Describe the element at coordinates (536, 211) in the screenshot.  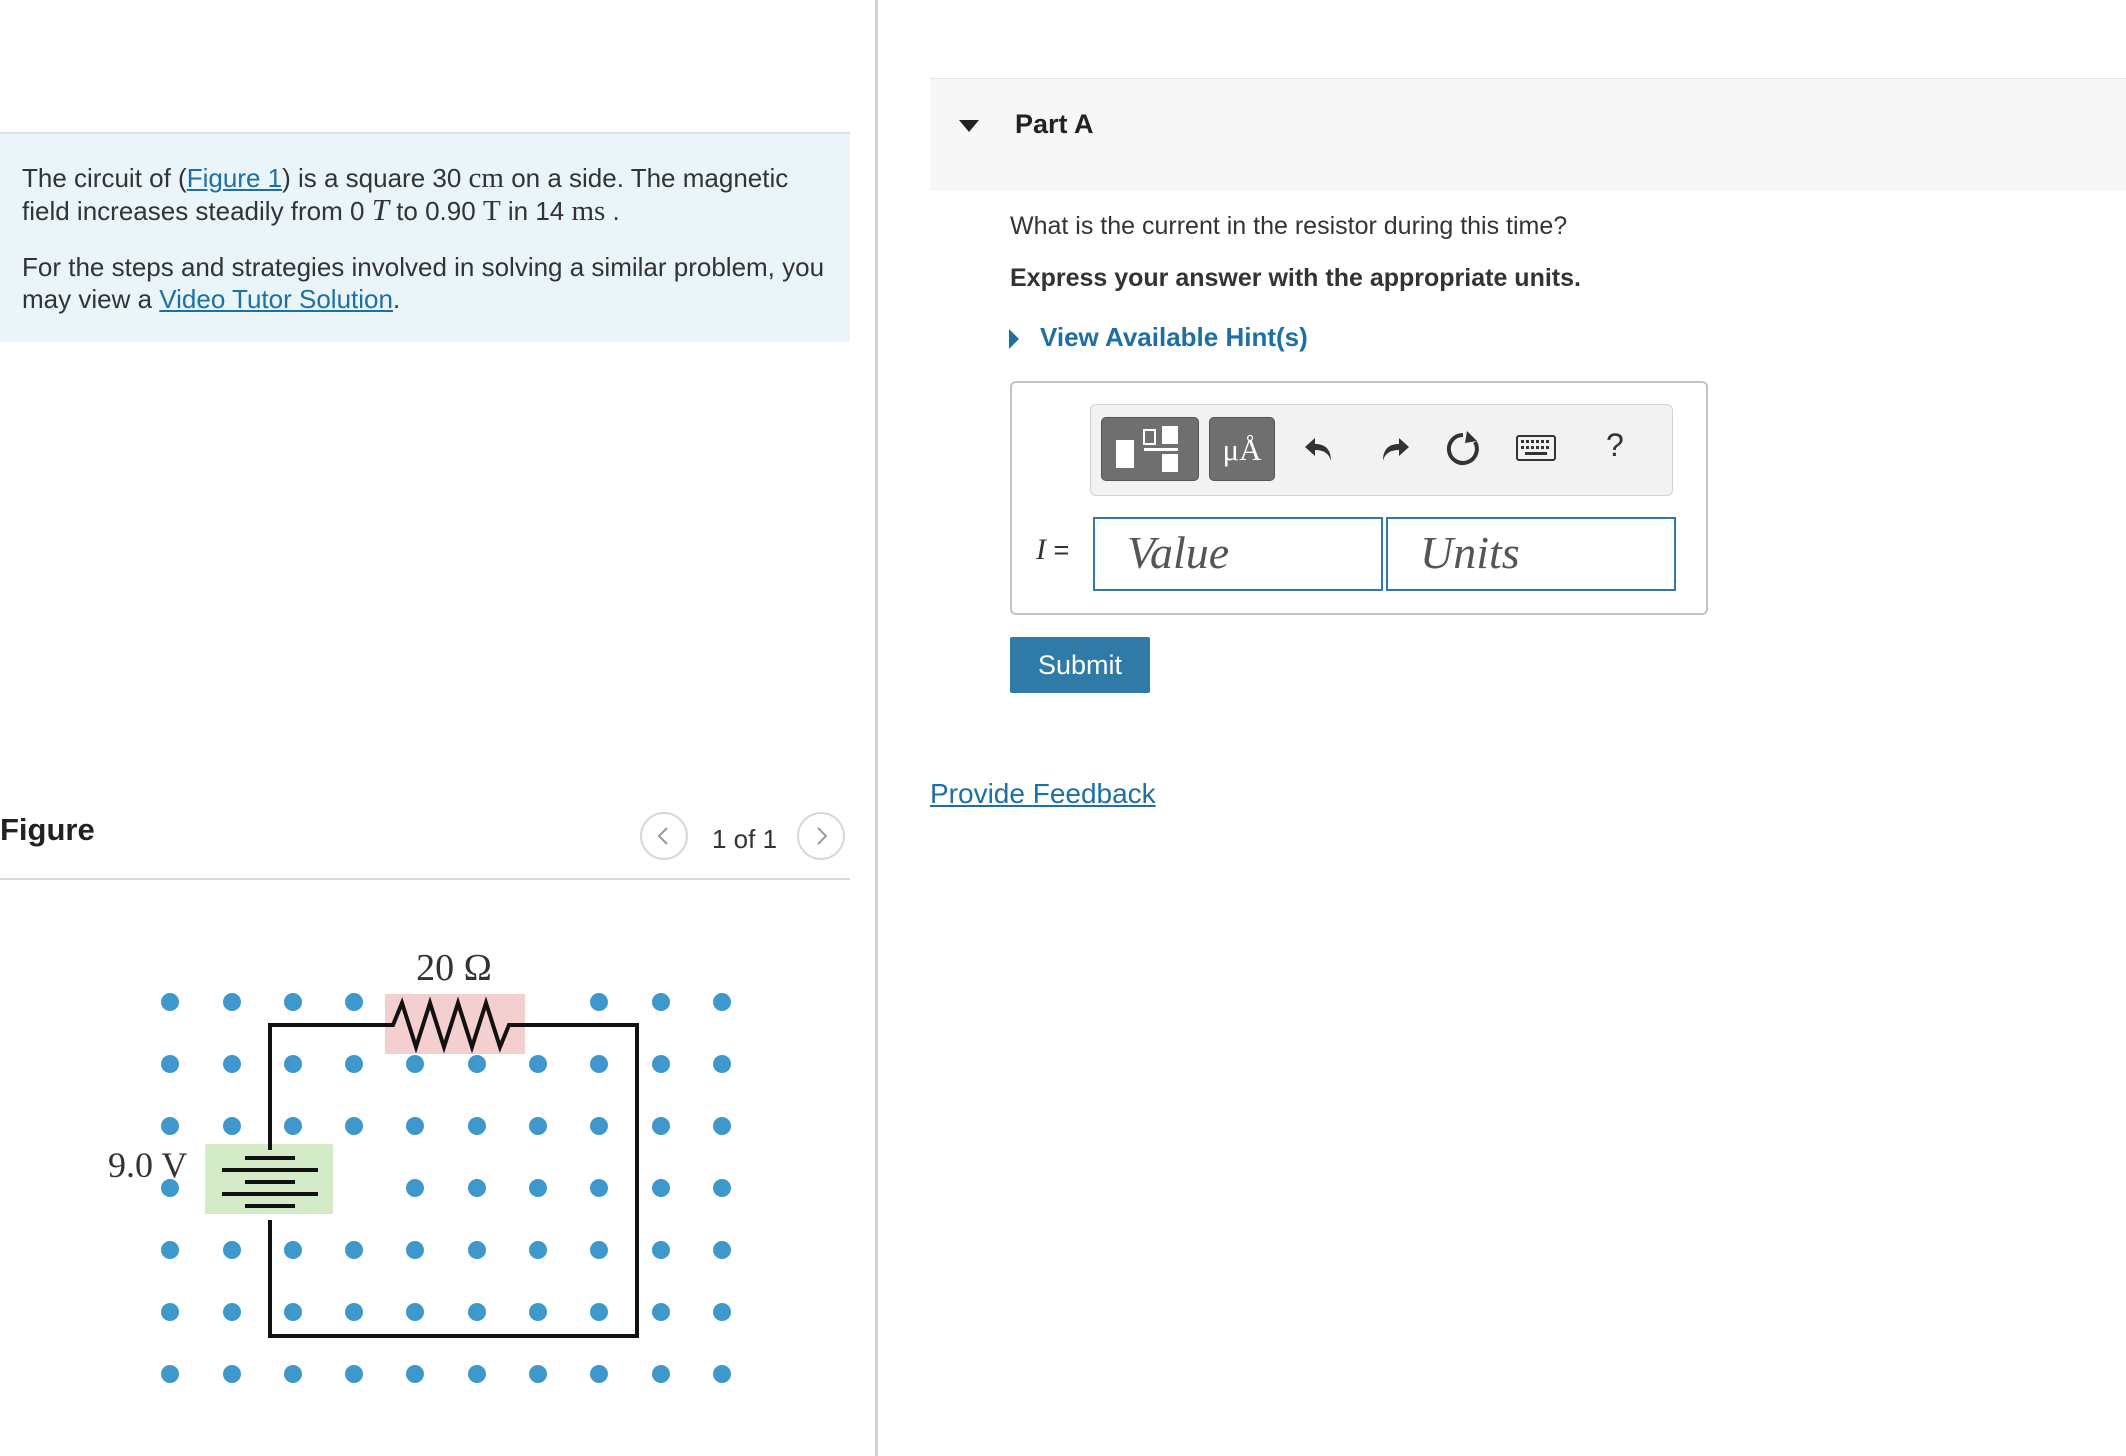
I see `problem-text-segment: in 14` at that location.